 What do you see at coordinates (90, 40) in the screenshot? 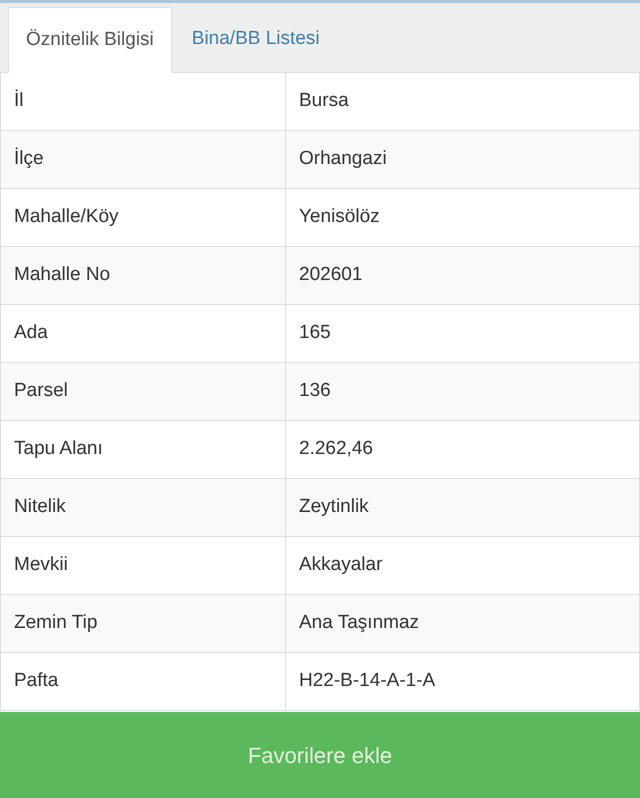
I see `tab: Öznitelik Bilgisi` at bounding box center [90, 40].